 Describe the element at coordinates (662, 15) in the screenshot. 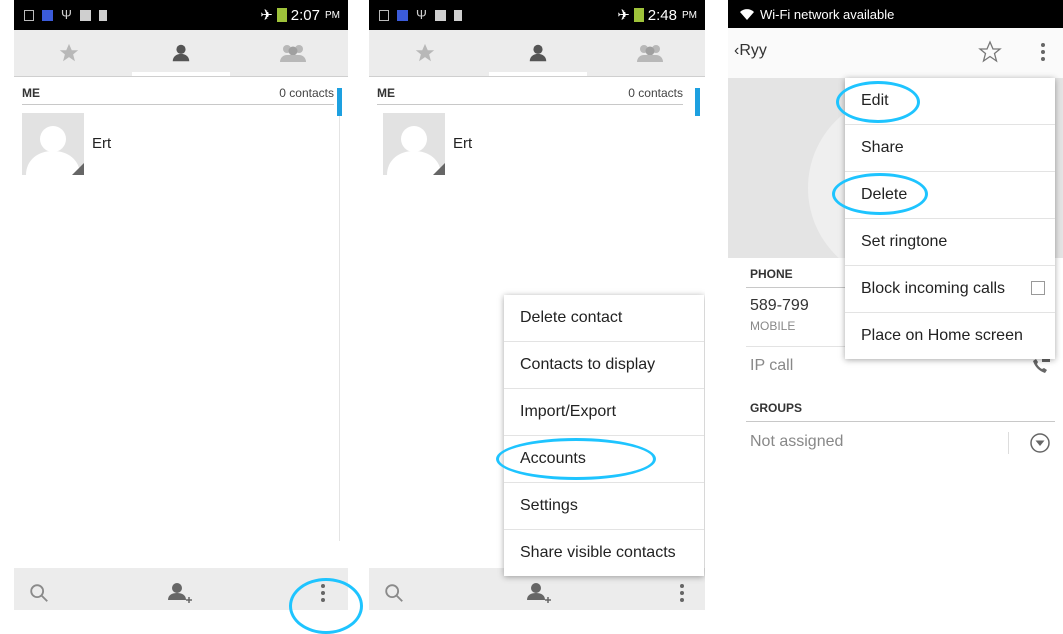

I see `status-time: 2:48` at that location.